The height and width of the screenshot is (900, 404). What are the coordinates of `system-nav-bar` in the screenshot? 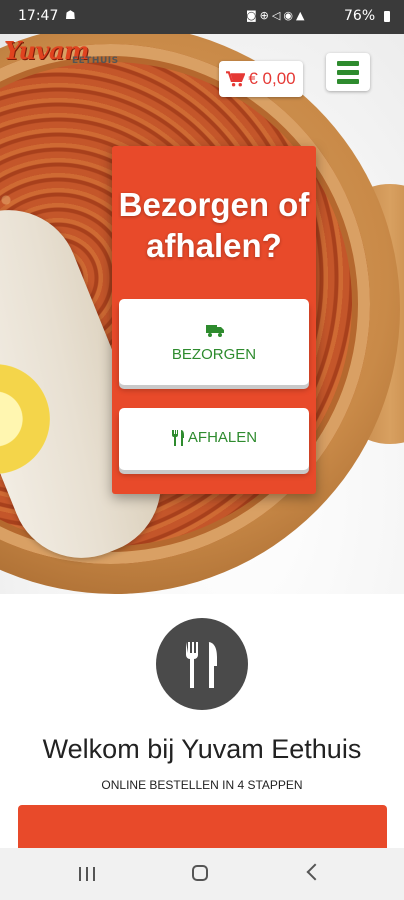 It's located at (202, 874).